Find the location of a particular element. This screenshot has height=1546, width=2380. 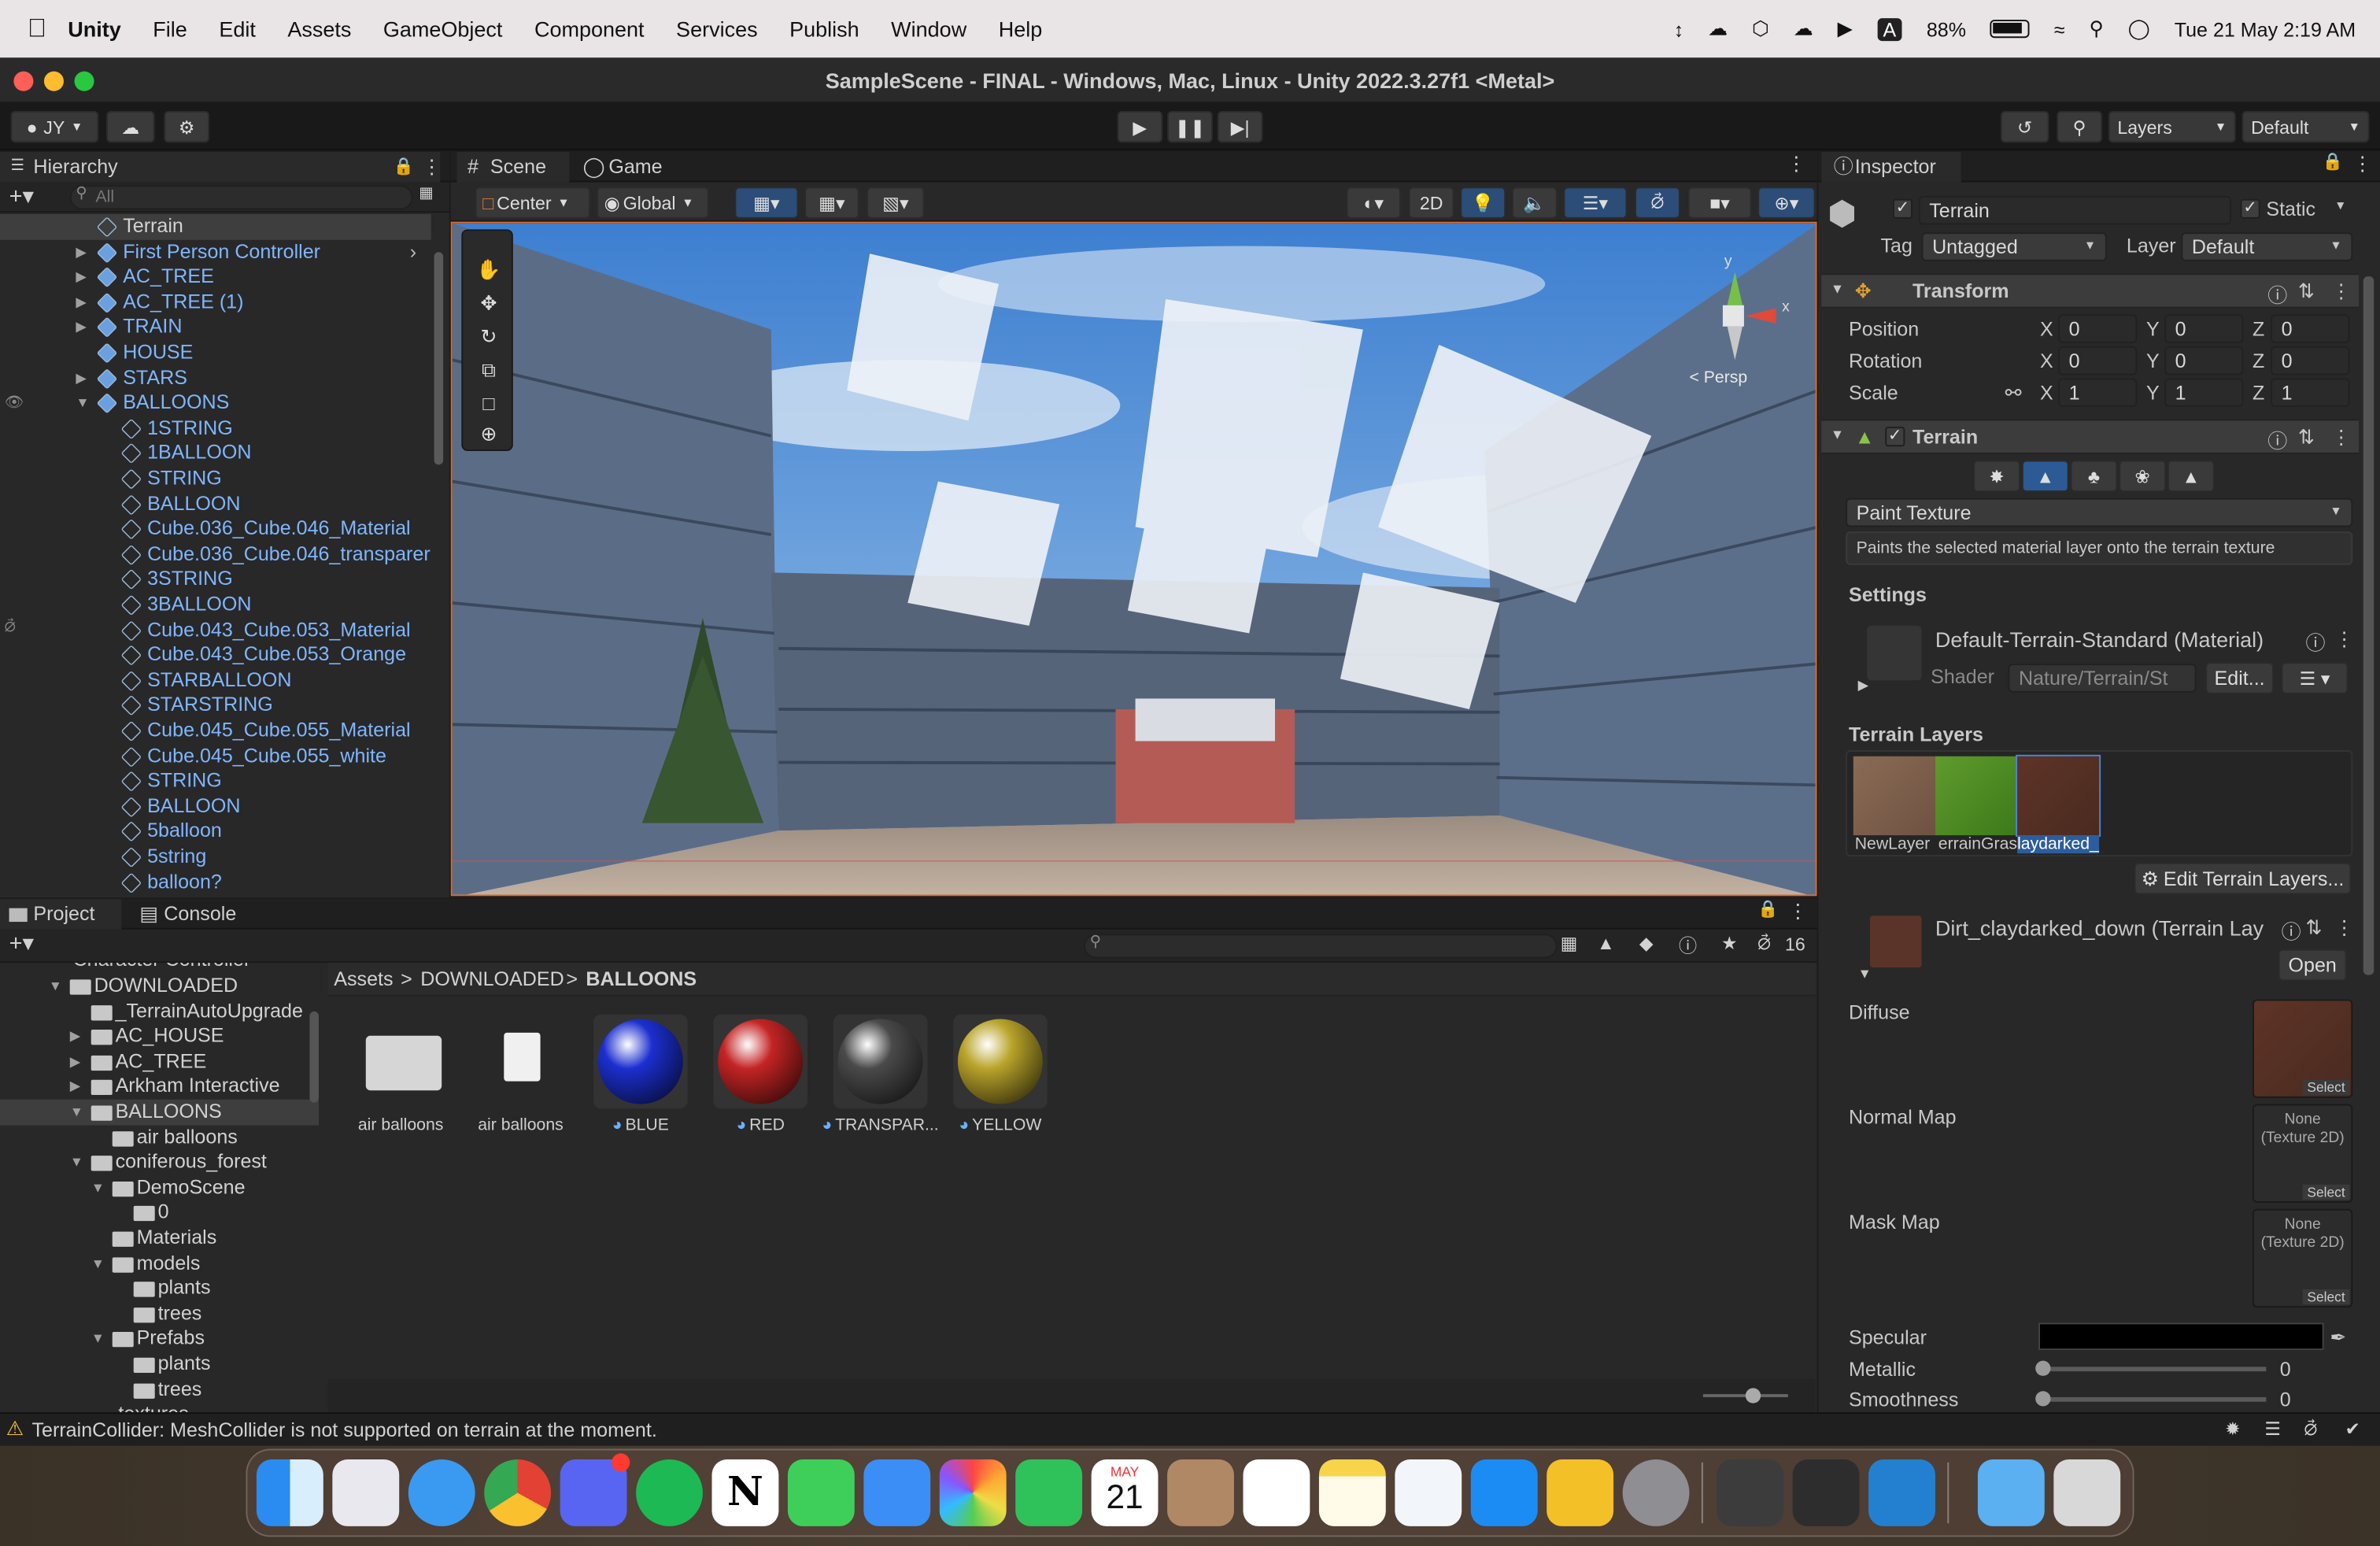

account-dropdown: ● JY ▼ is located at coordinates (55, 127).